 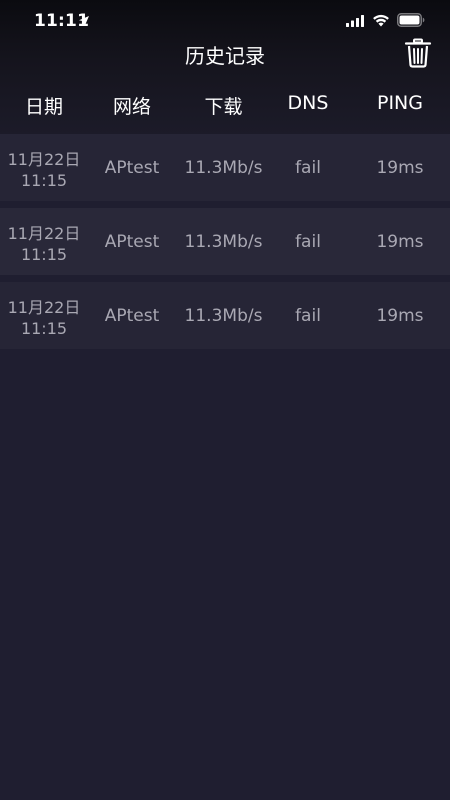 I want to click on page-title: 历史记录, so click(x=225, y=56).